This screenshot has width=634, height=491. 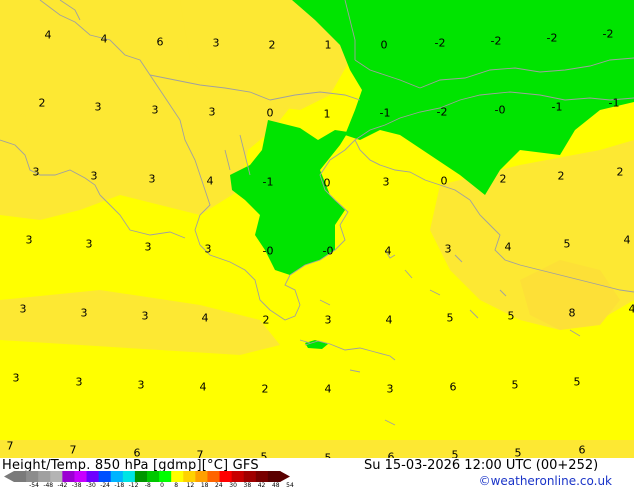 What do you see at coordinates (148, 486) in the screenshot?
I see `scale-tick-label: -8` at bounding box center [148, 486].